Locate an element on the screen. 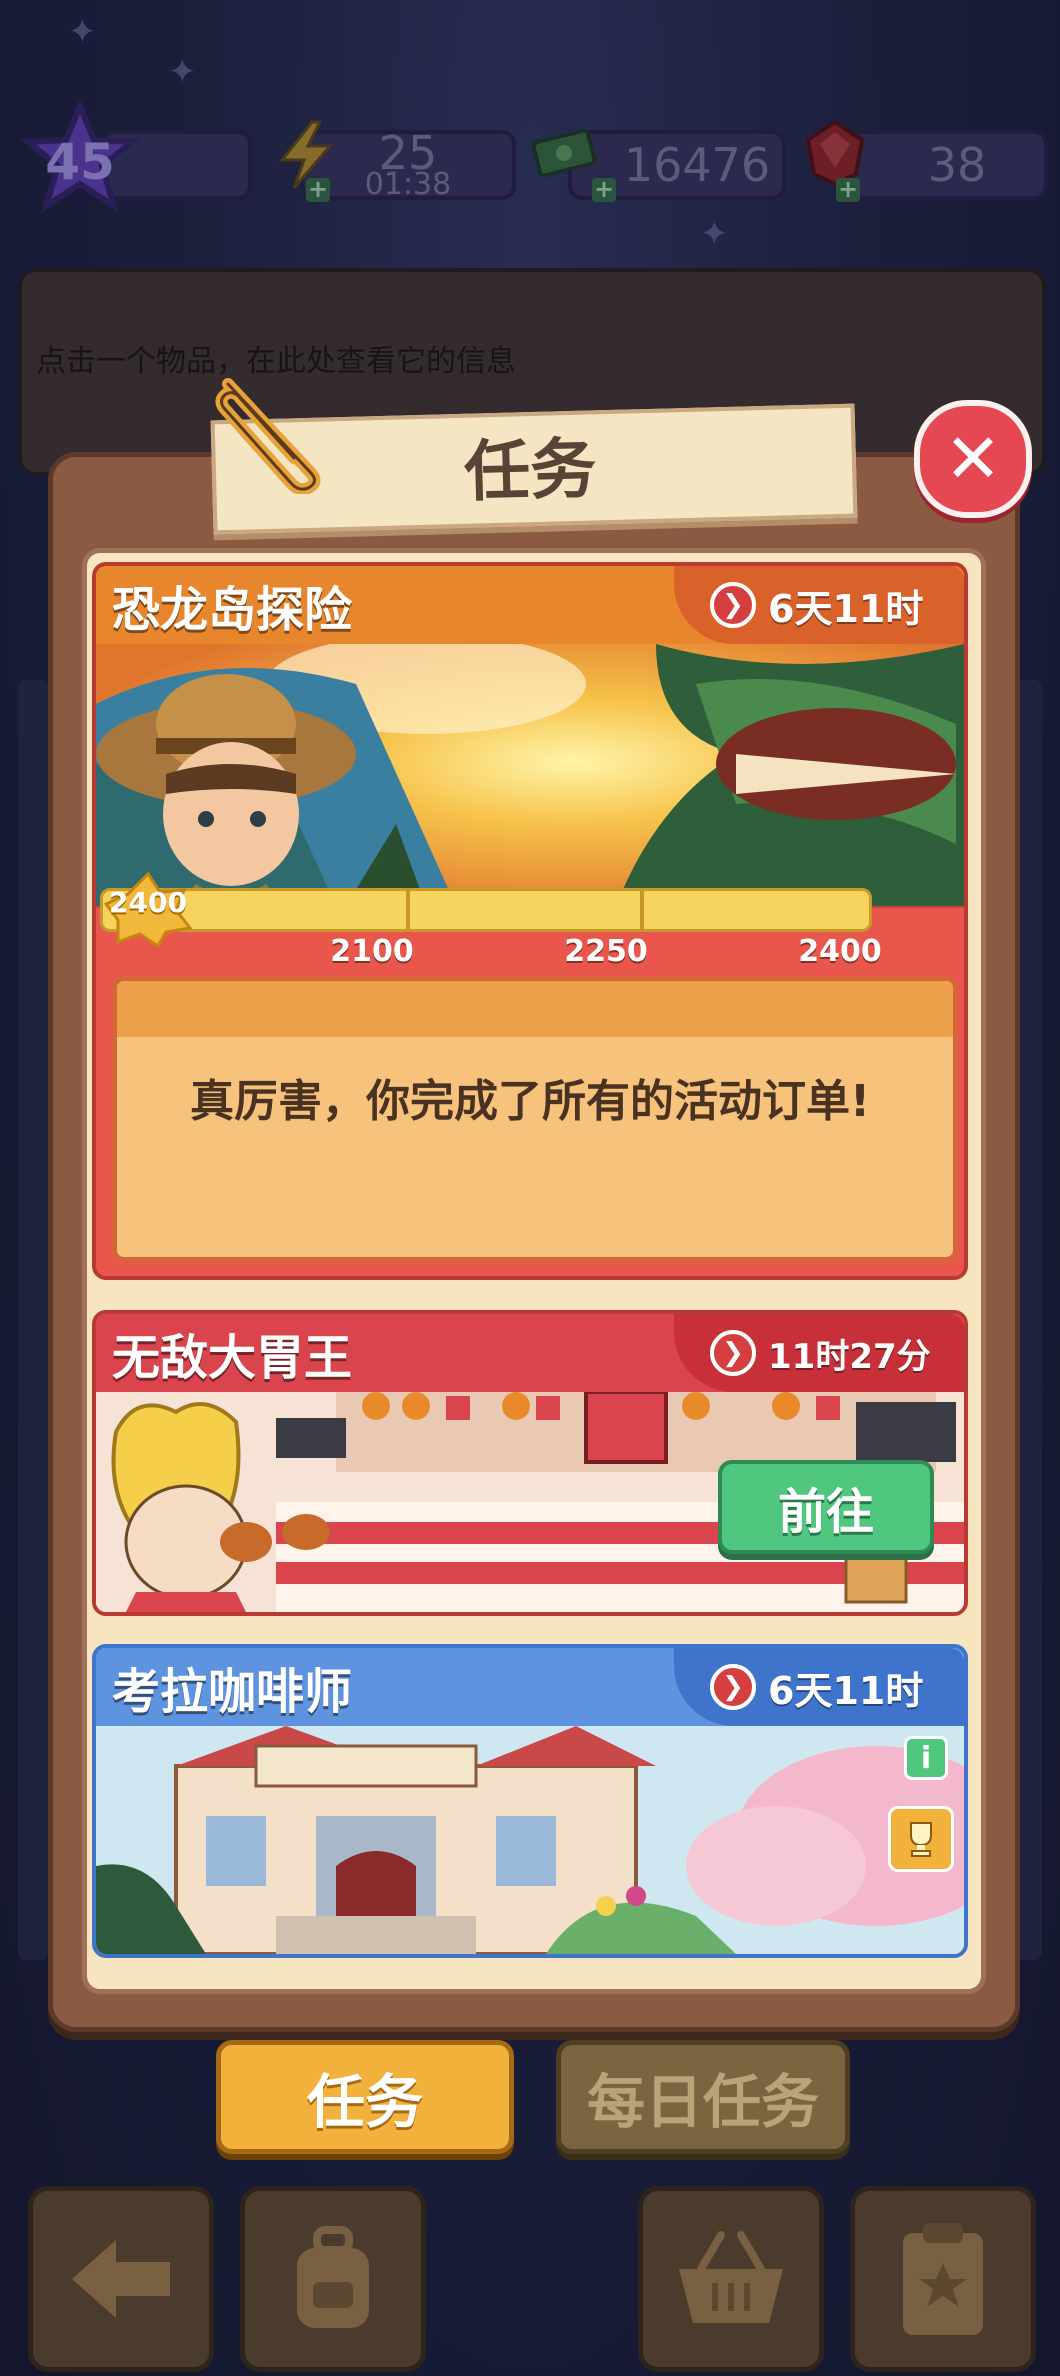  tab-tasks: 任务 is located at coordinates (365, 2097).